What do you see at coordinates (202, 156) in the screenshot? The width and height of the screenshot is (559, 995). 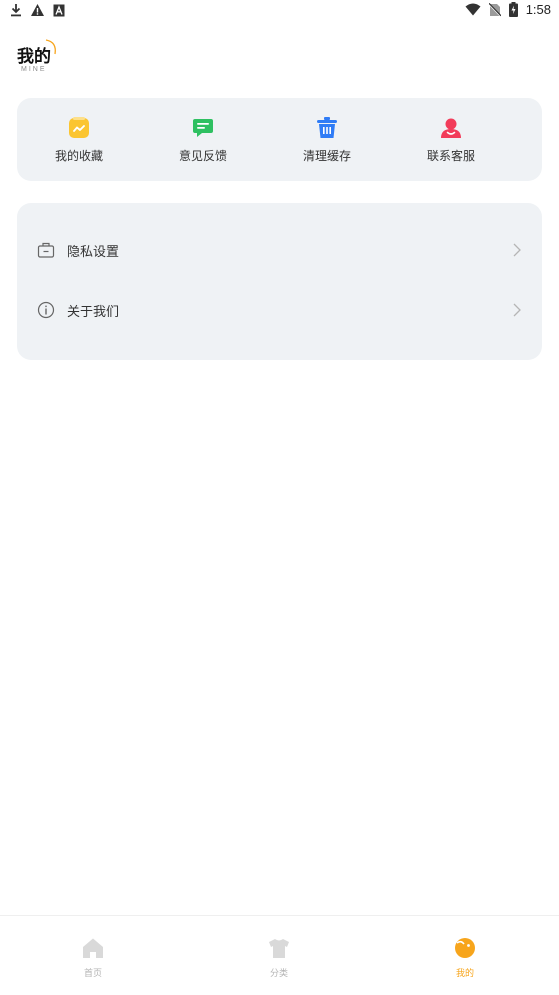 I see `quick-action-label: 意见反馈` at bounding box center [202, 156].